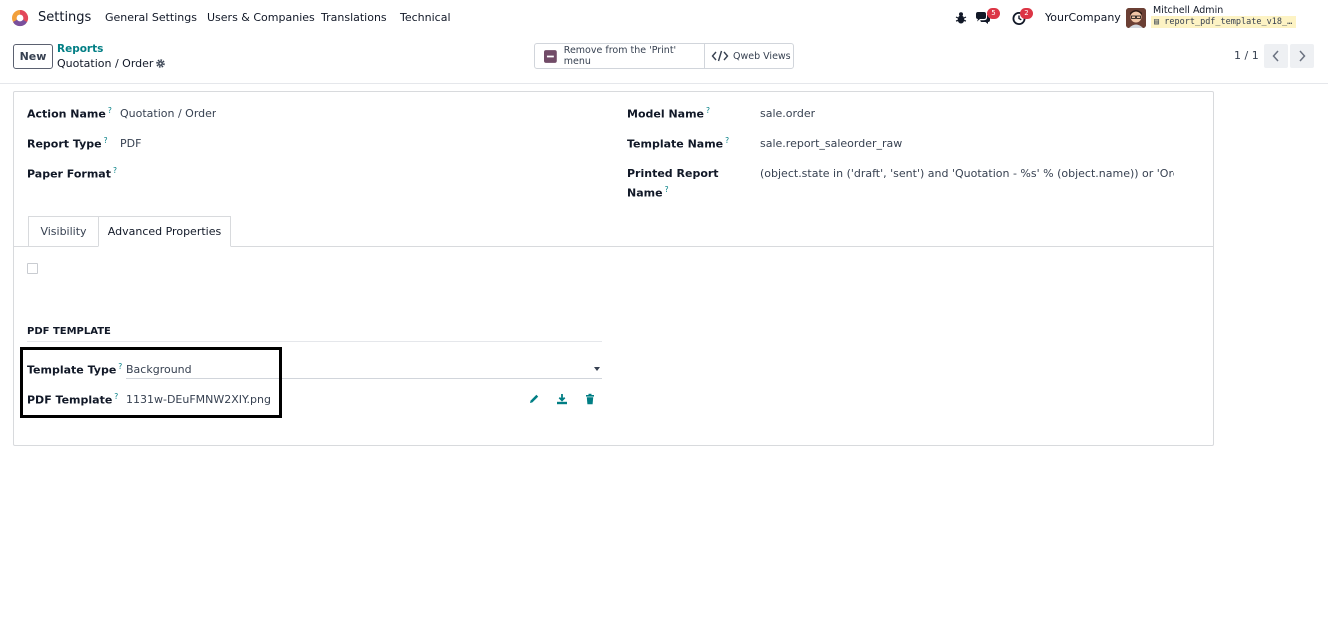 This screenshot has width=1328, height=620. What do you see at coordinates (69, 174) in the screenshot?
I see `paper-format-label-text: Paper Format` at bounding box center [69, 174].